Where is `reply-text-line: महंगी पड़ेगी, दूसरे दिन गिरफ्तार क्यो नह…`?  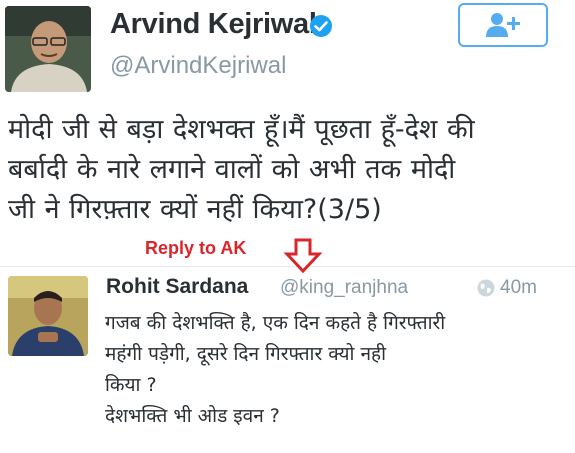
reply-text-line: महंगी पड़ेगी, दूसरे दिन गिरफ्तार क्यो नह… is located at coordinates (245, 354).